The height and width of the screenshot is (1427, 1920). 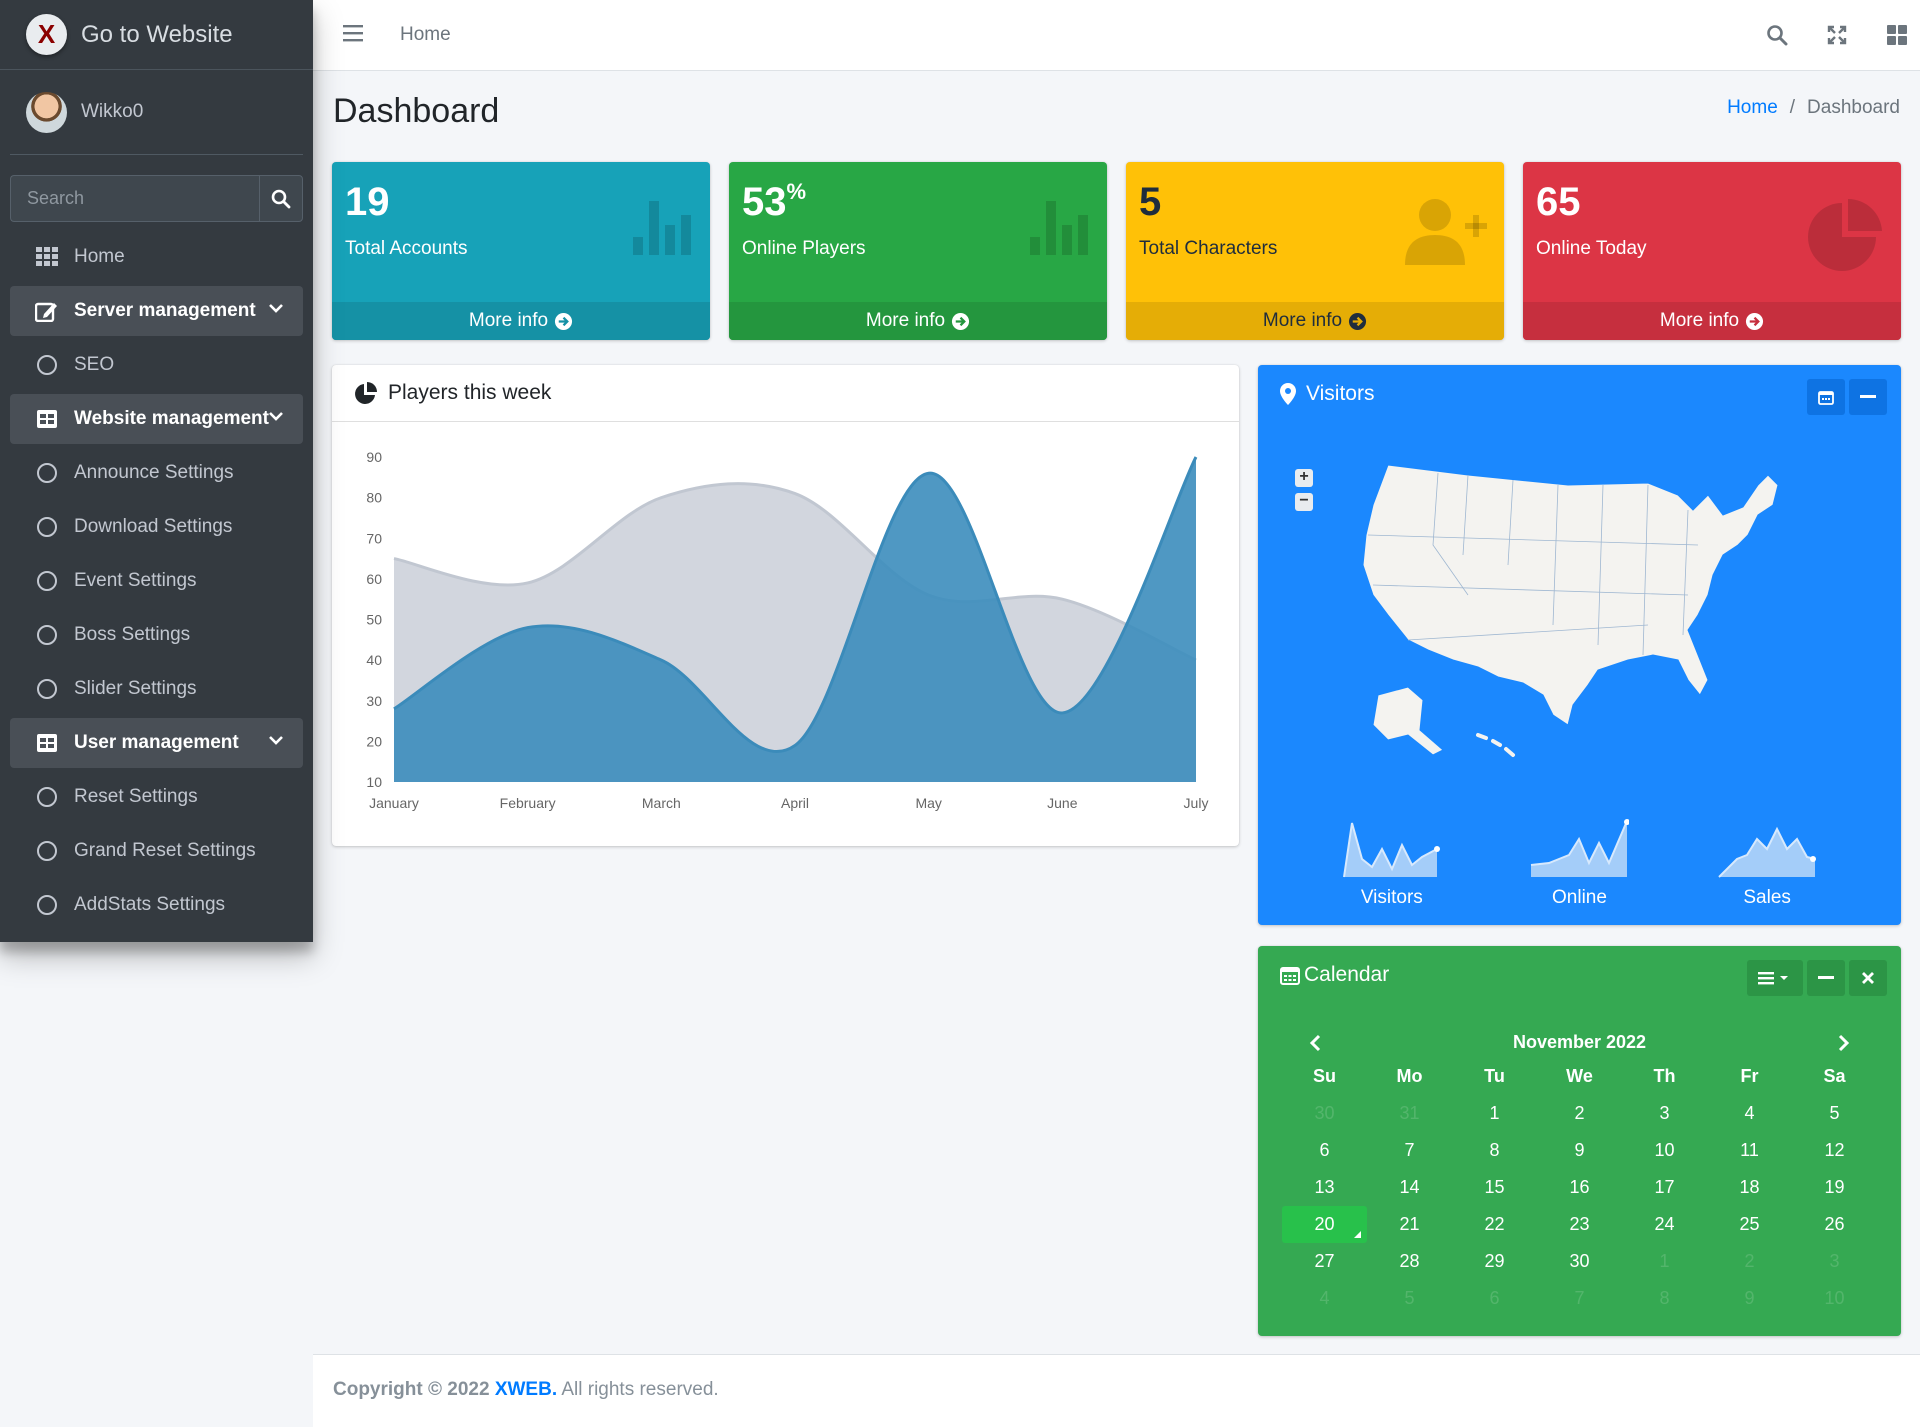 What do you see at coordinates (1315, 1043) in the screenshot?
I see `chevron-left-icon` at bounding box center [1315, 1043].